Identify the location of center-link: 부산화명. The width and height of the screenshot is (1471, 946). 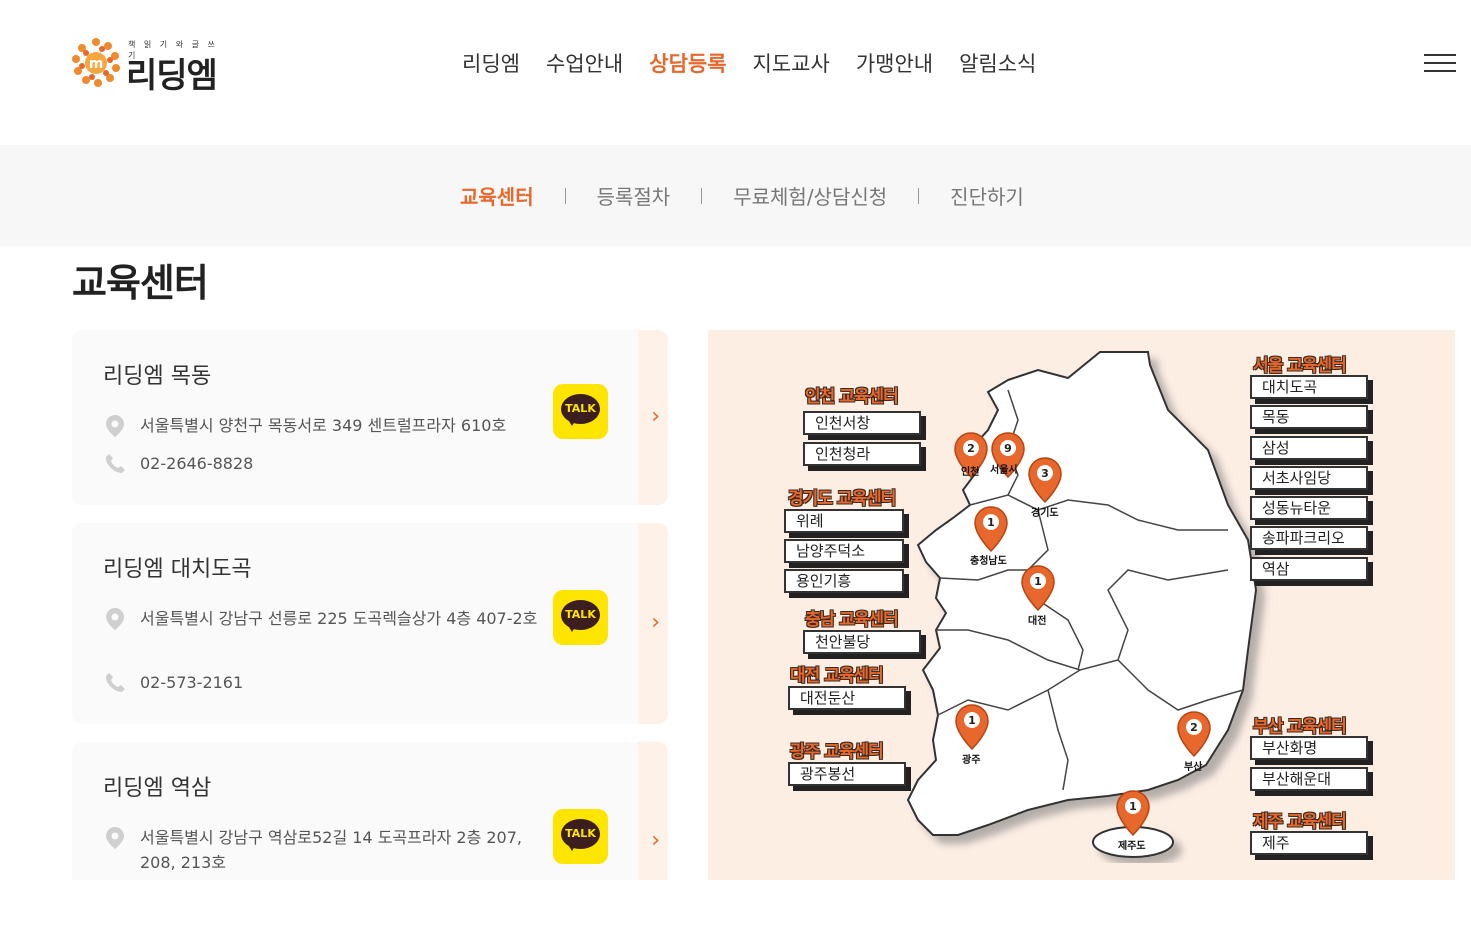
(1309, 748).